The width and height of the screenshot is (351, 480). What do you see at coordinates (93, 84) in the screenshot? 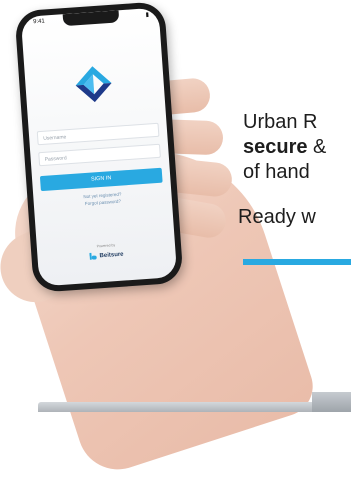
I see `app-logo-icon` at bounding box center [93, 84].